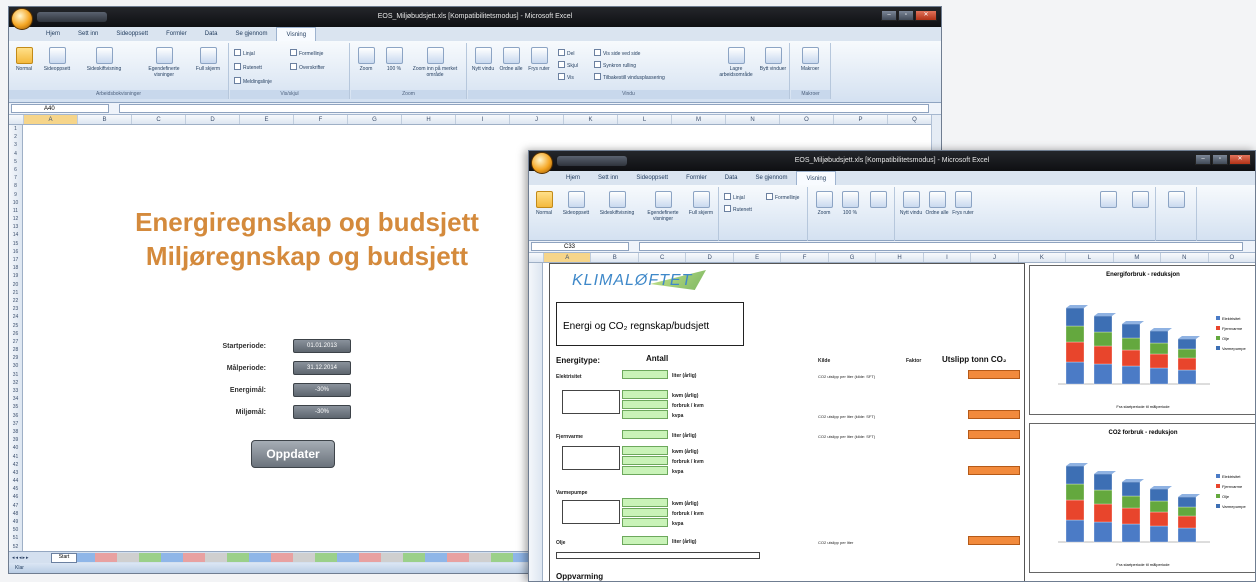  Describe the element at coordinates (993, 257) in the screenshot. I see `column-header: J` at that location.